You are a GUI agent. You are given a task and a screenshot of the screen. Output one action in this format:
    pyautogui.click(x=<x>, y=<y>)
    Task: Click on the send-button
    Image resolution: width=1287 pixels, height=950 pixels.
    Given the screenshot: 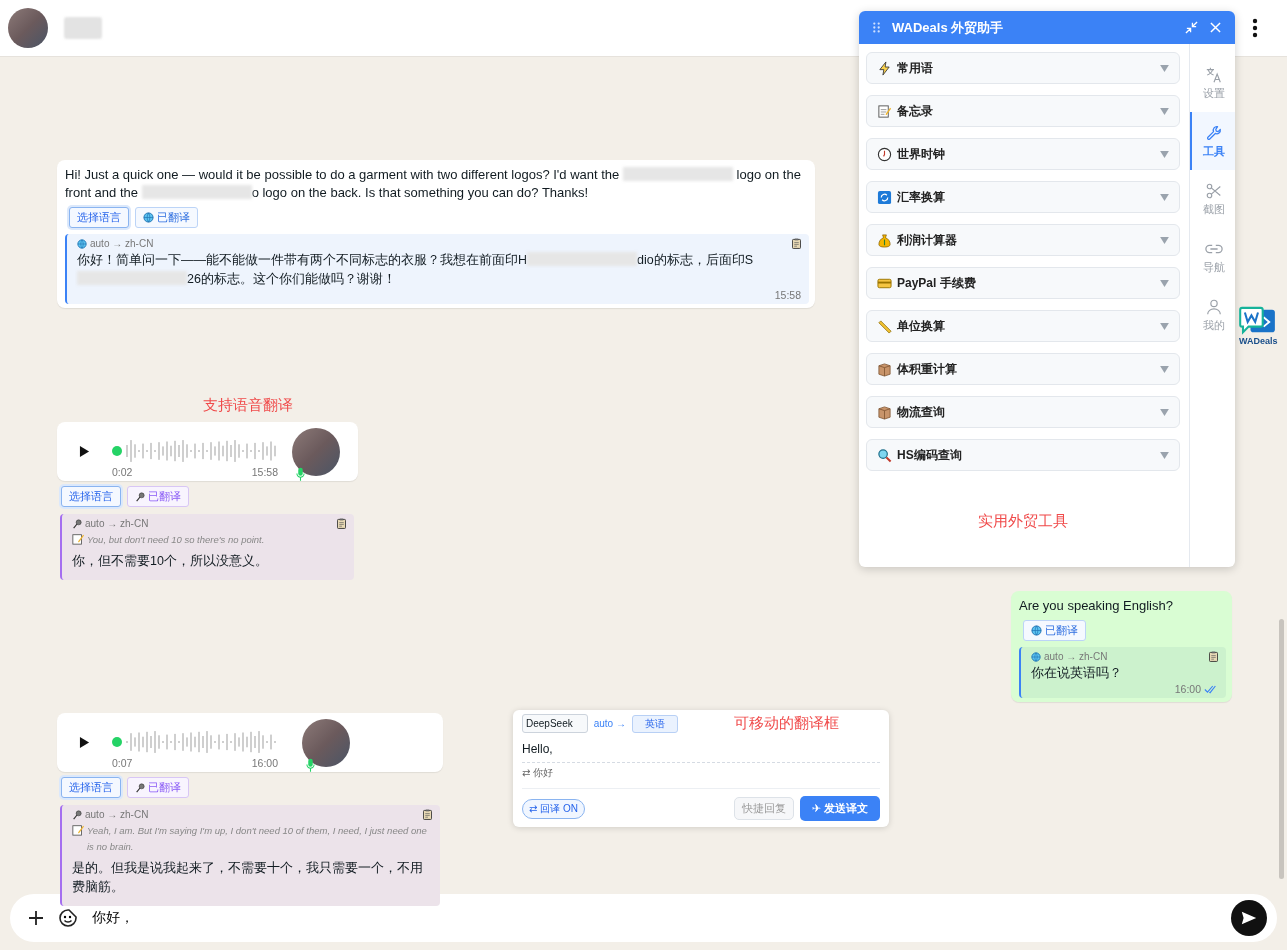 What is the action you would take?
    pyautogui.click(x=1249, y=918)
    